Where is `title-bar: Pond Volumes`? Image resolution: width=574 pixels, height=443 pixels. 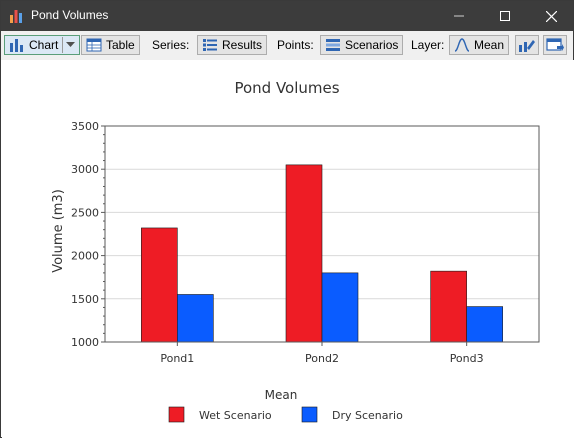
title-bar: Pond Volumes is located at coordinates (287, 16).